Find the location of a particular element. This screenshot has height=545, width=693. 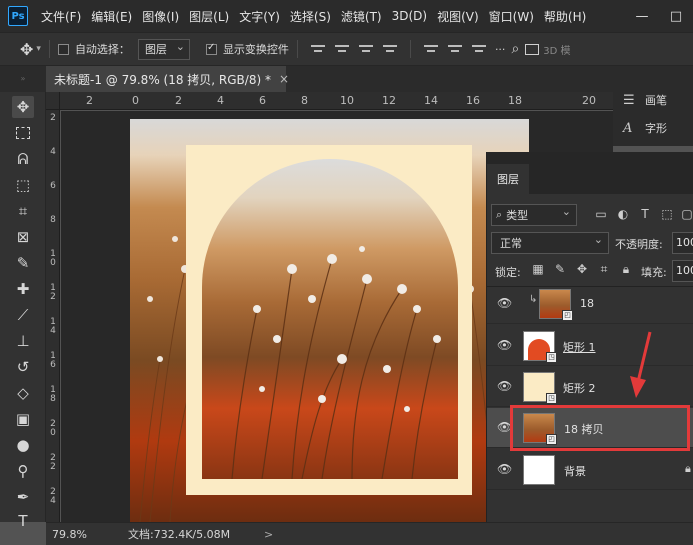

status-menu-arrow-icon: > is located at coordinates (268, 534).